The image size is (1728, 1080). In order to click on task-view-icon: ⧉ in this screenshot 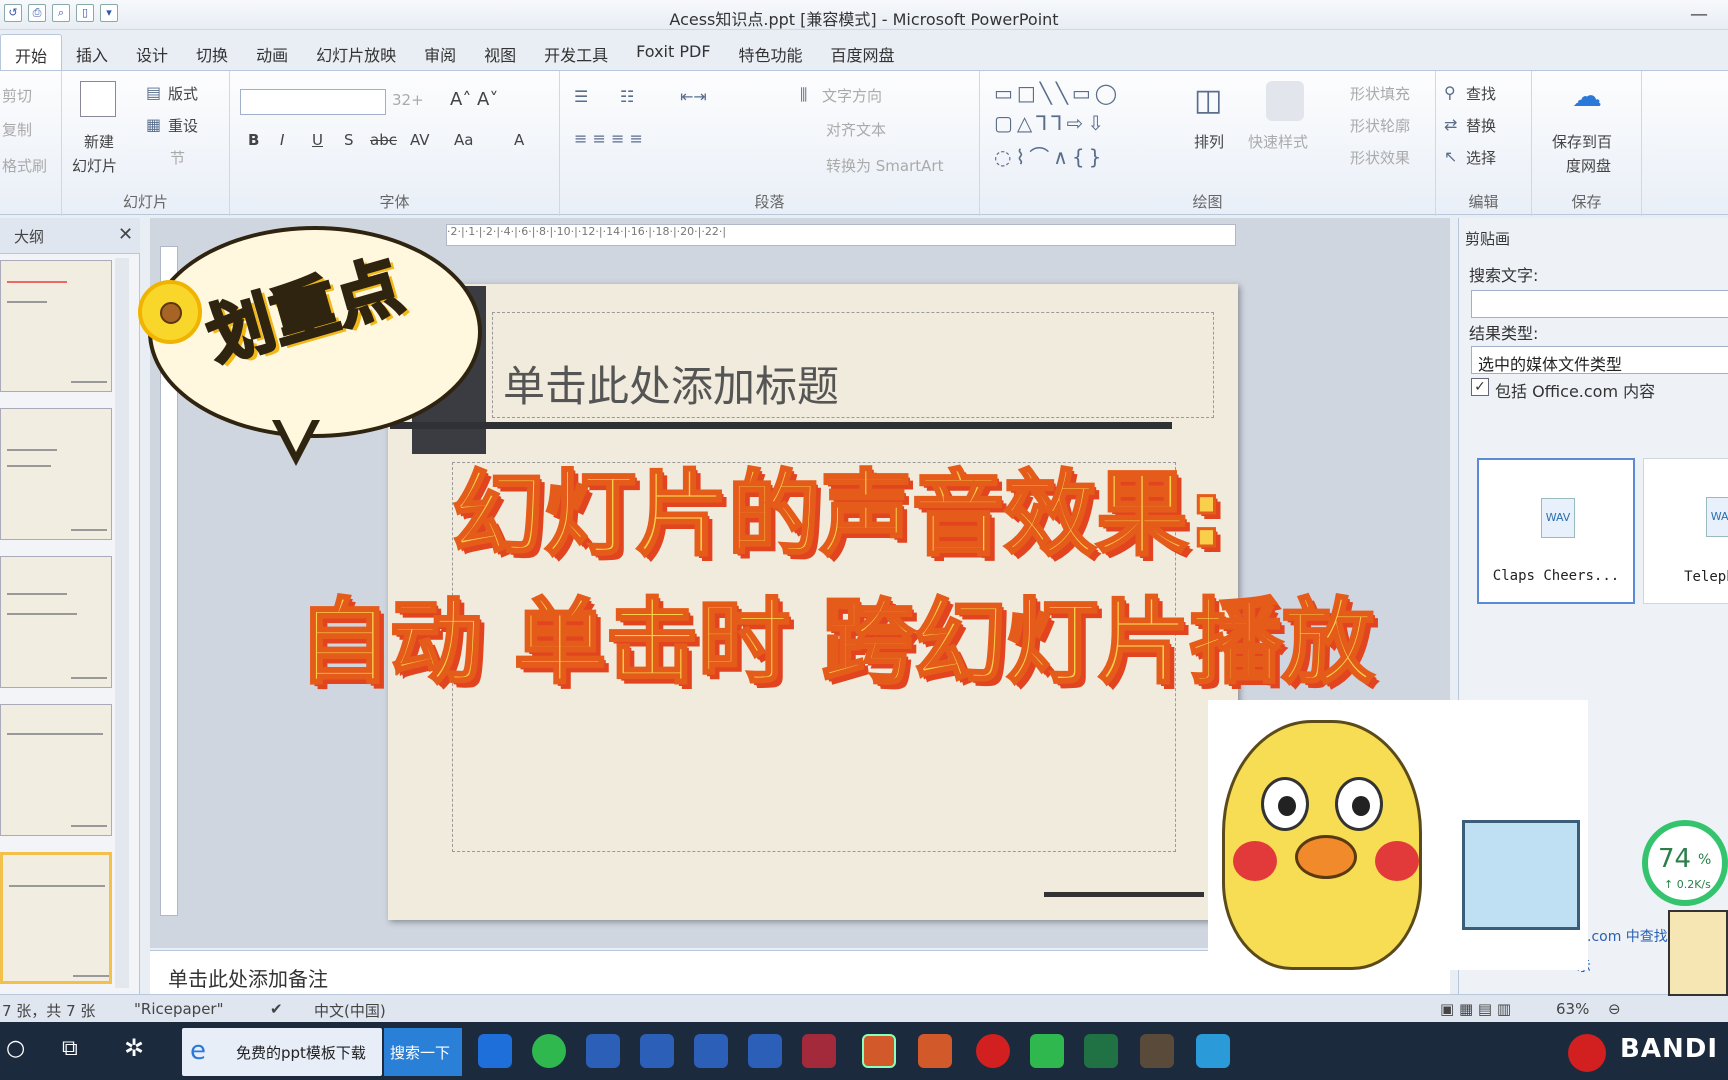, I will do `click(70, 1048)`.